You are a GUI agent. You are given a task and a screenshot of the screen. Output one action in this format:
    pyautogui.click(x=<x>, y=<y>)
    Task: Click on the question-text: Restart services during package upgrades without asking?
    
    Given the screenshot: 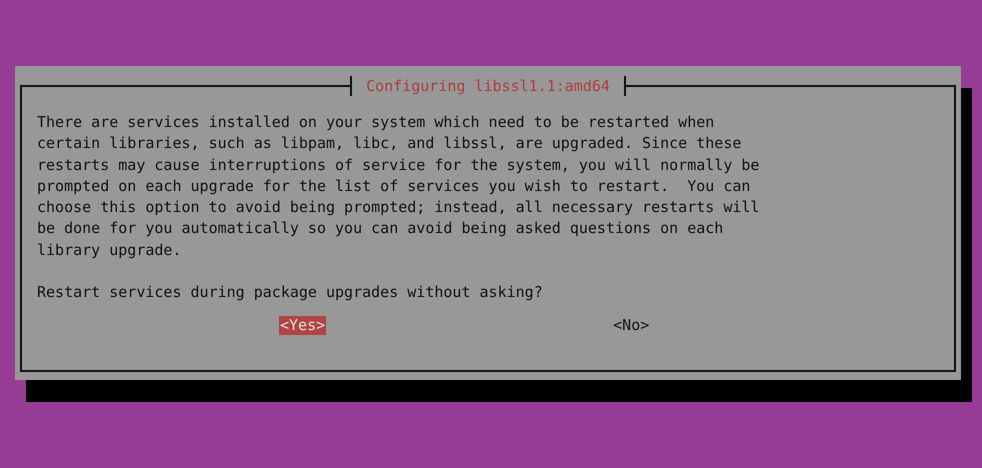 What is the action you would take?
    pyautogui.click(x=290, y=293)
    